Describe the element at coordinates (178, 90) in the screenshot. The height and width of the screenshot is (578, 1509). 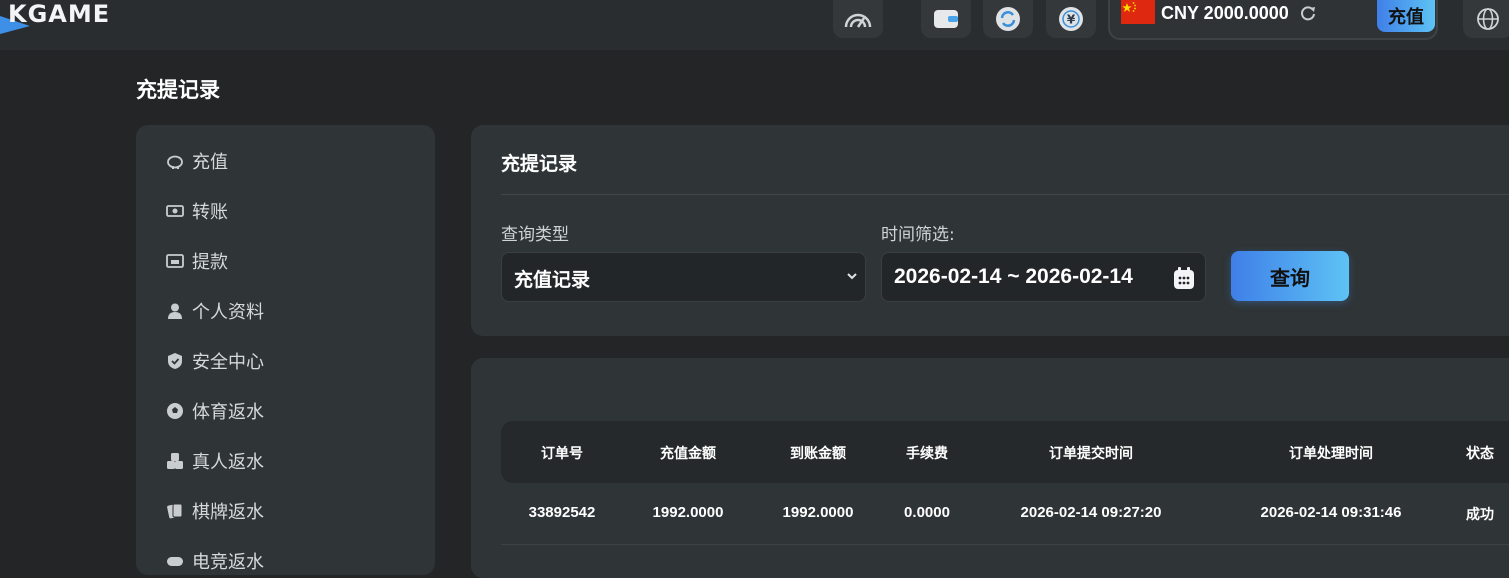
I see `page-title: 充提记录` at that location.